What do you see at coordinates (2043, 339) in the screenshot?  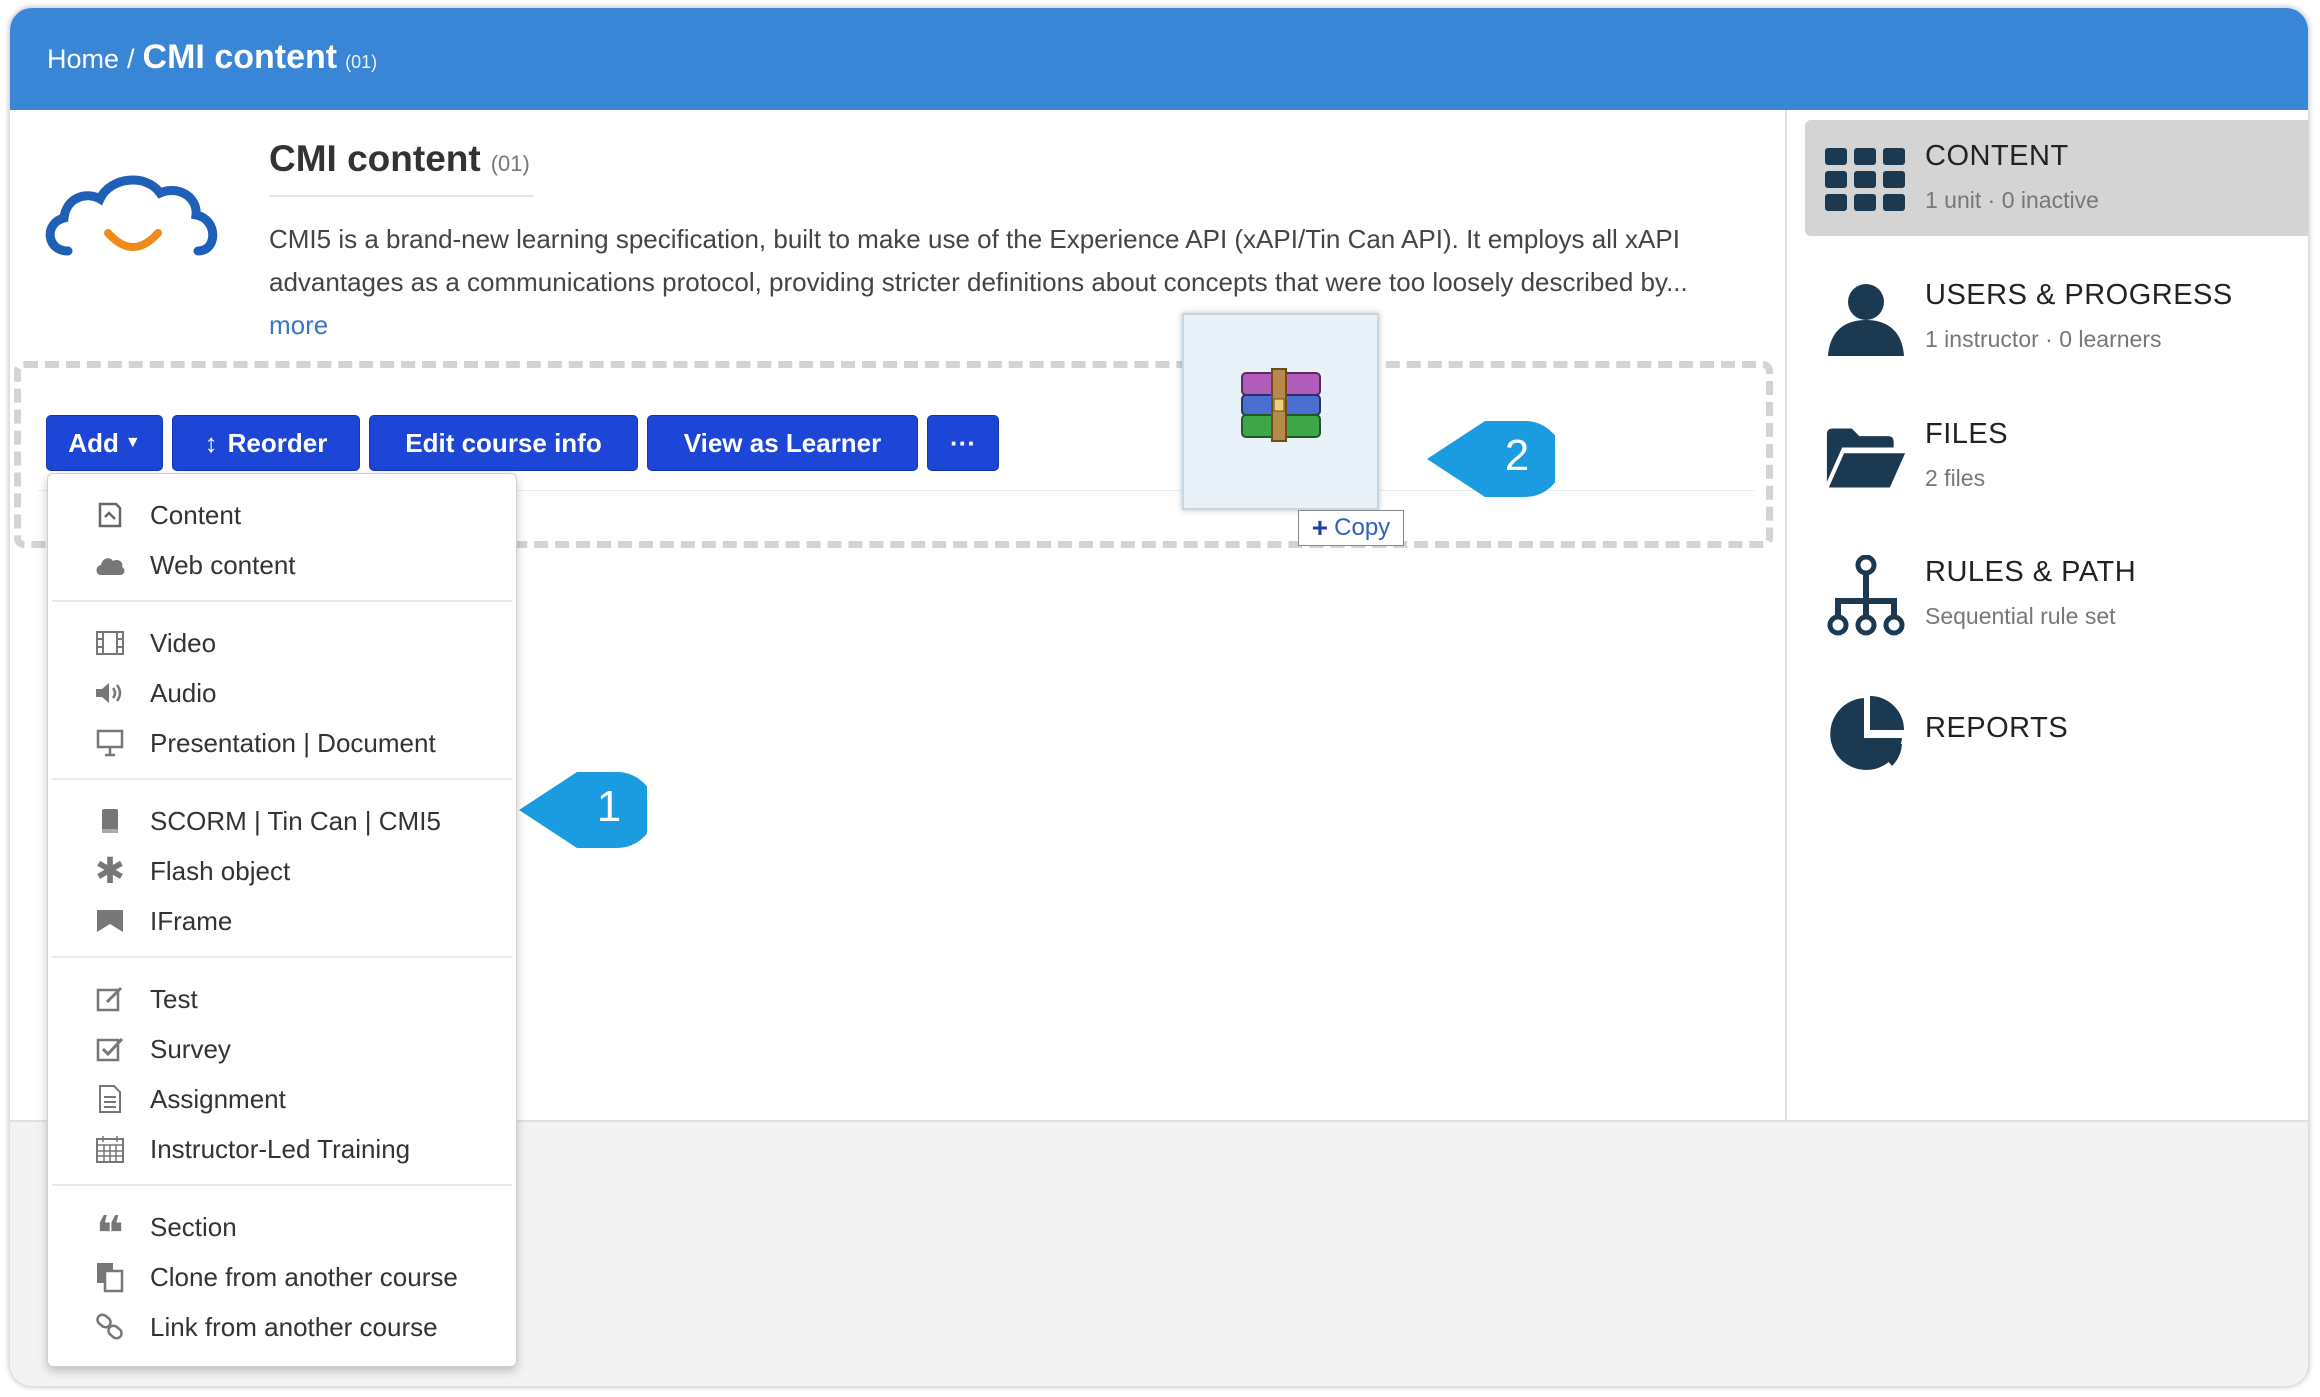 I see `sidebar-item-subtitle: 1 instructor · 0 learners` at bounding box center [2043, 339].